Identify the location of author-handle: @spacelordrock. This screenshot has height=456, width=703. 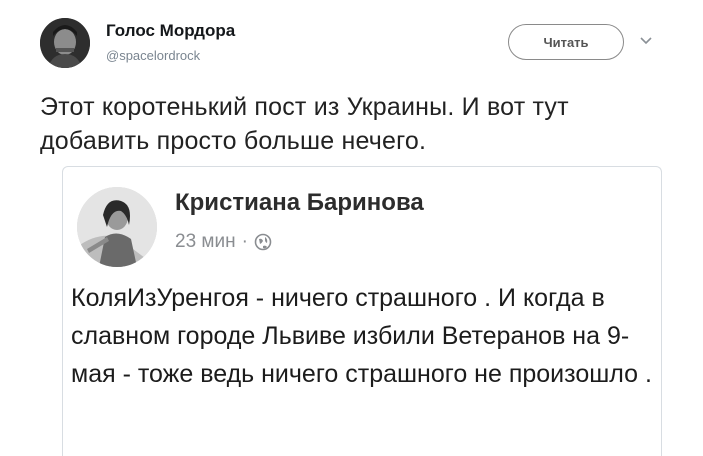
(153, 55).